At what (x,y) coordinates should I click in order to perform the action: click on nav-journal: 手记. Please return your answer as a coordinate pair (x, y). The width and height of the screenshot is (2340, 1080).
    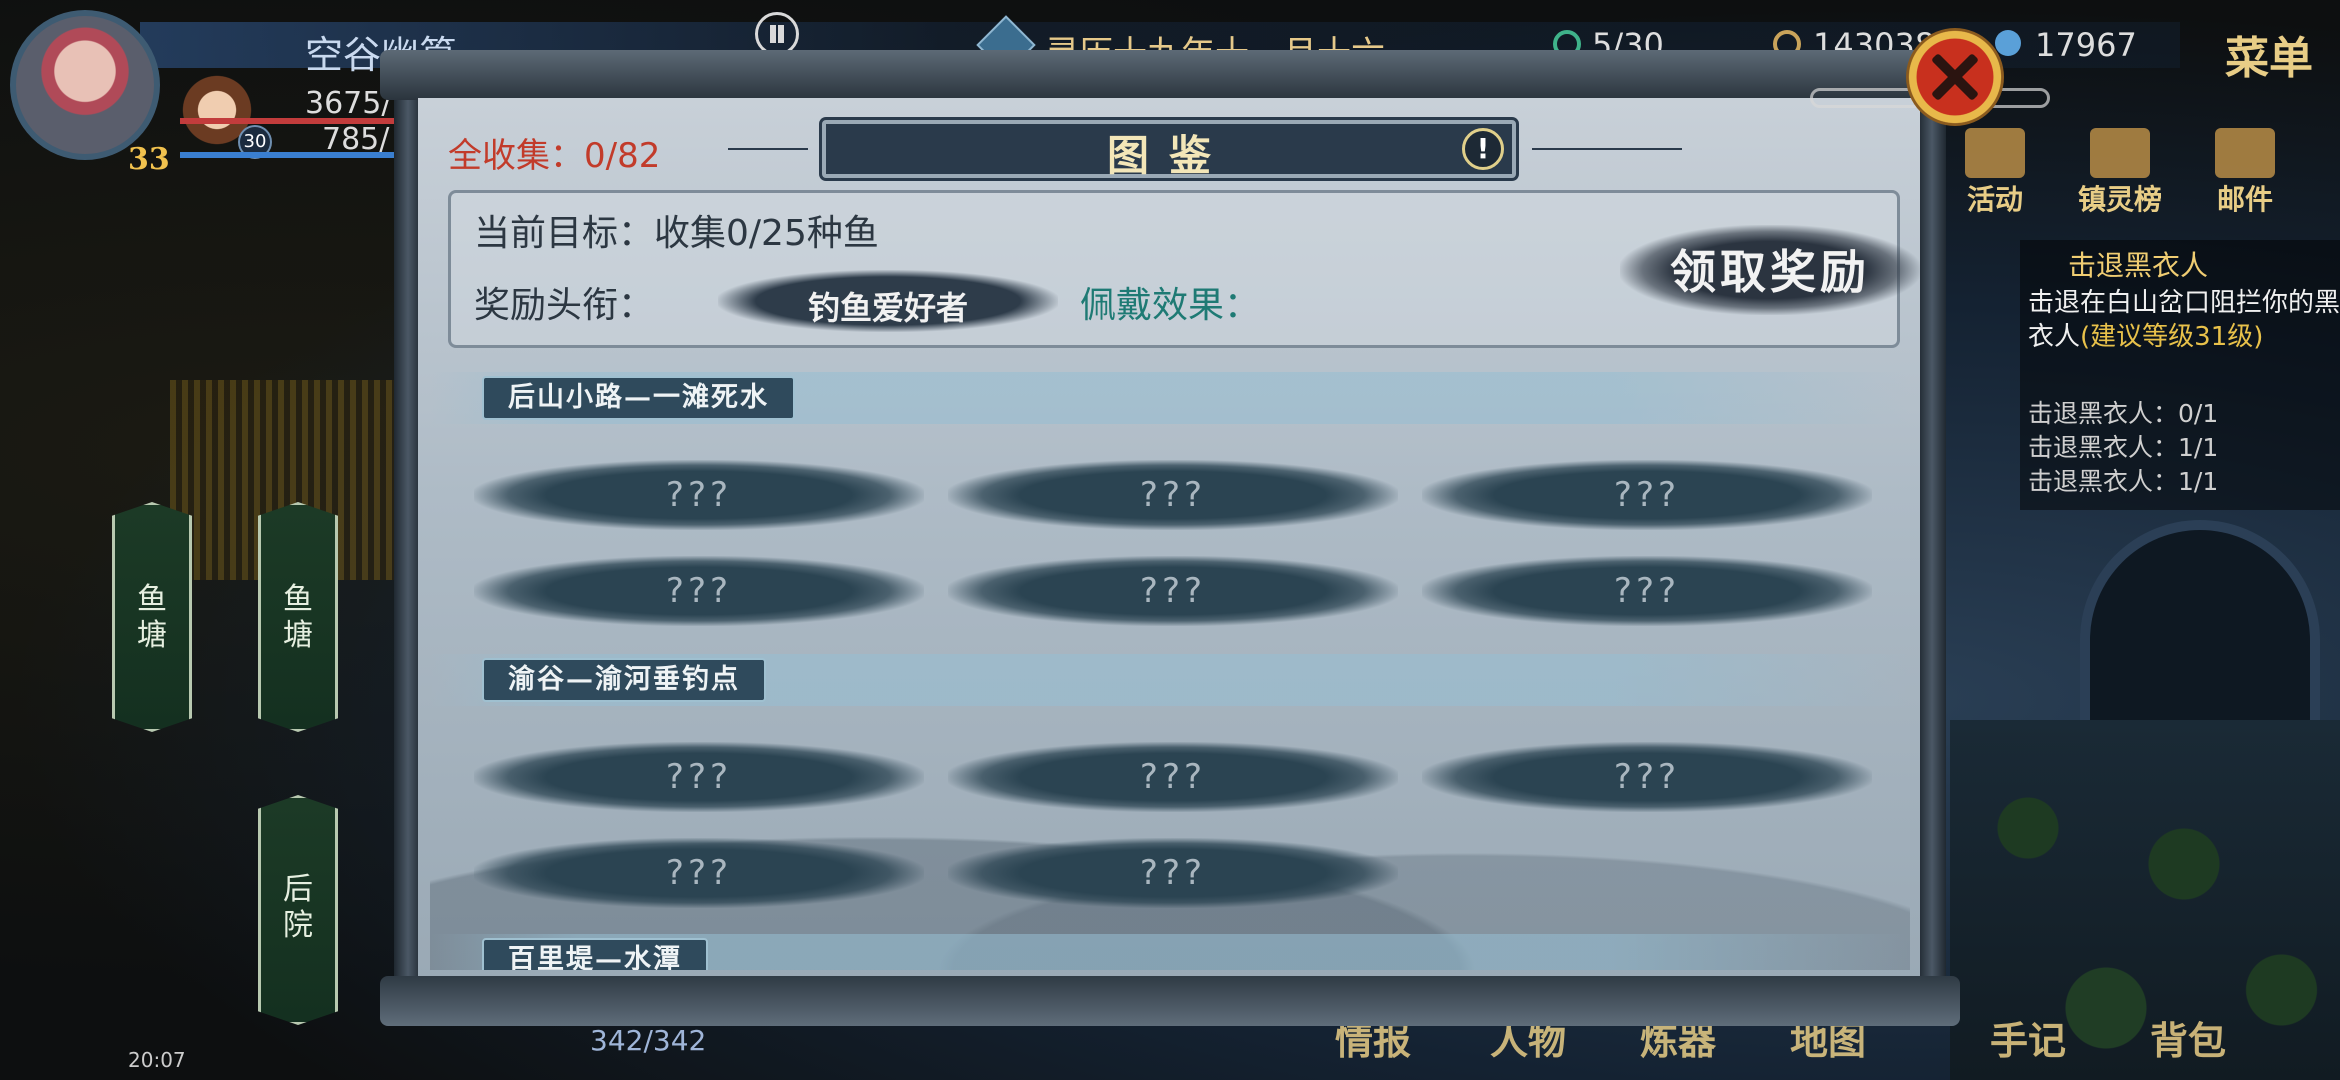
    Looking at the image, I should click on (2028, 1037).